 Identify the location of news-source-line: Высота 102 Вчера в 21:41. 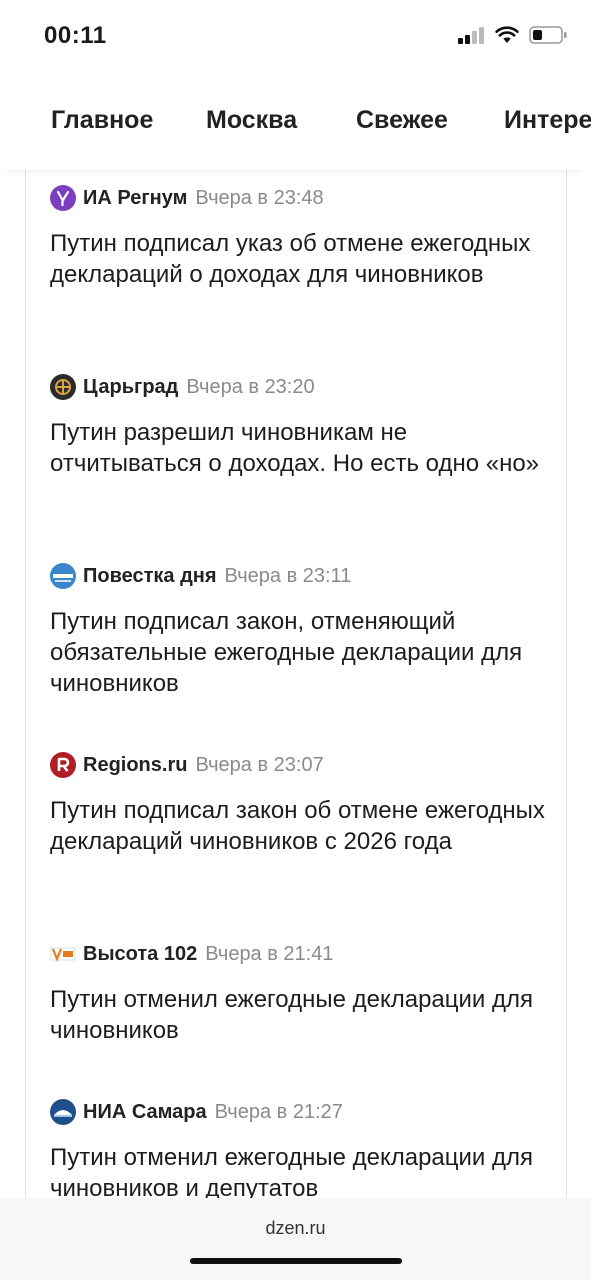
(300, 954).